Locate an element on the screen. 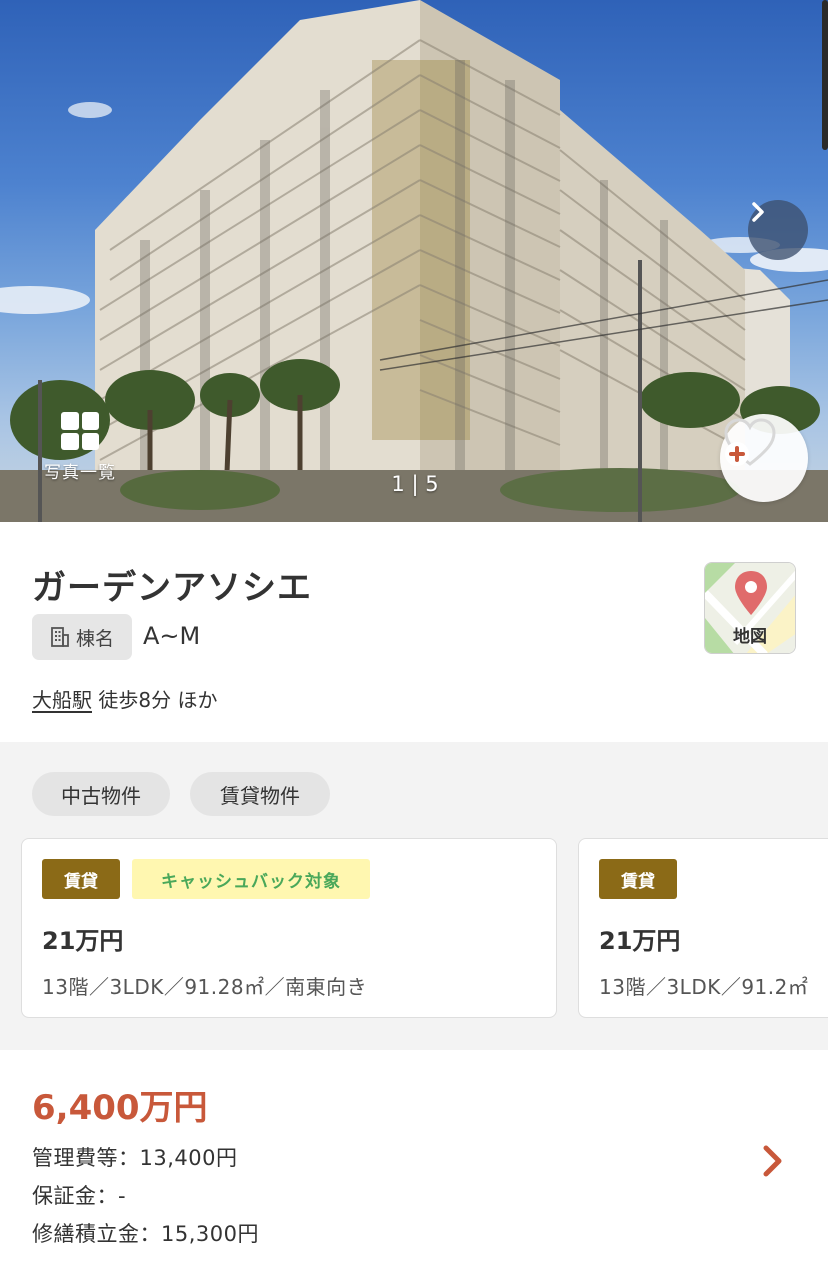  station-access: 大船駅 徒歩8分 ほか is located at coordinates (124, 698).